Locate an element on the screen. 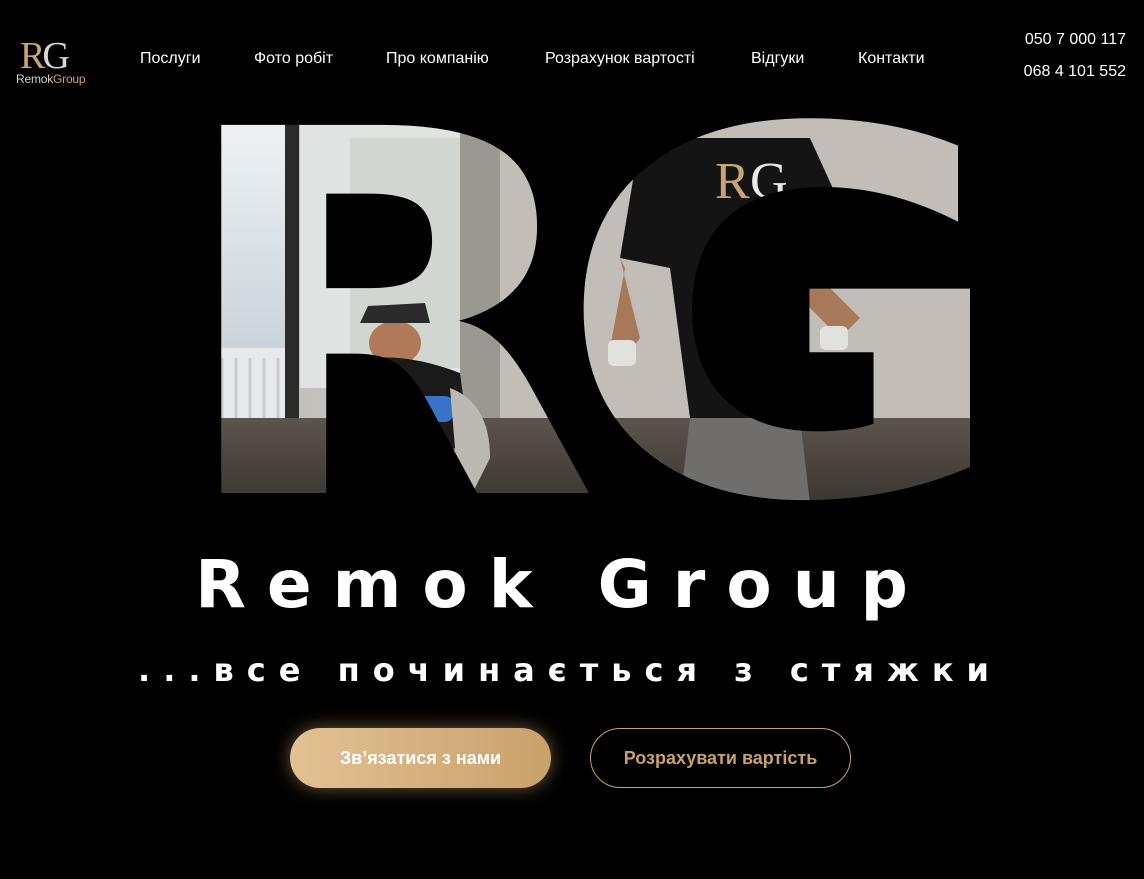  svg-text: R is located at coordinates (732, 181).